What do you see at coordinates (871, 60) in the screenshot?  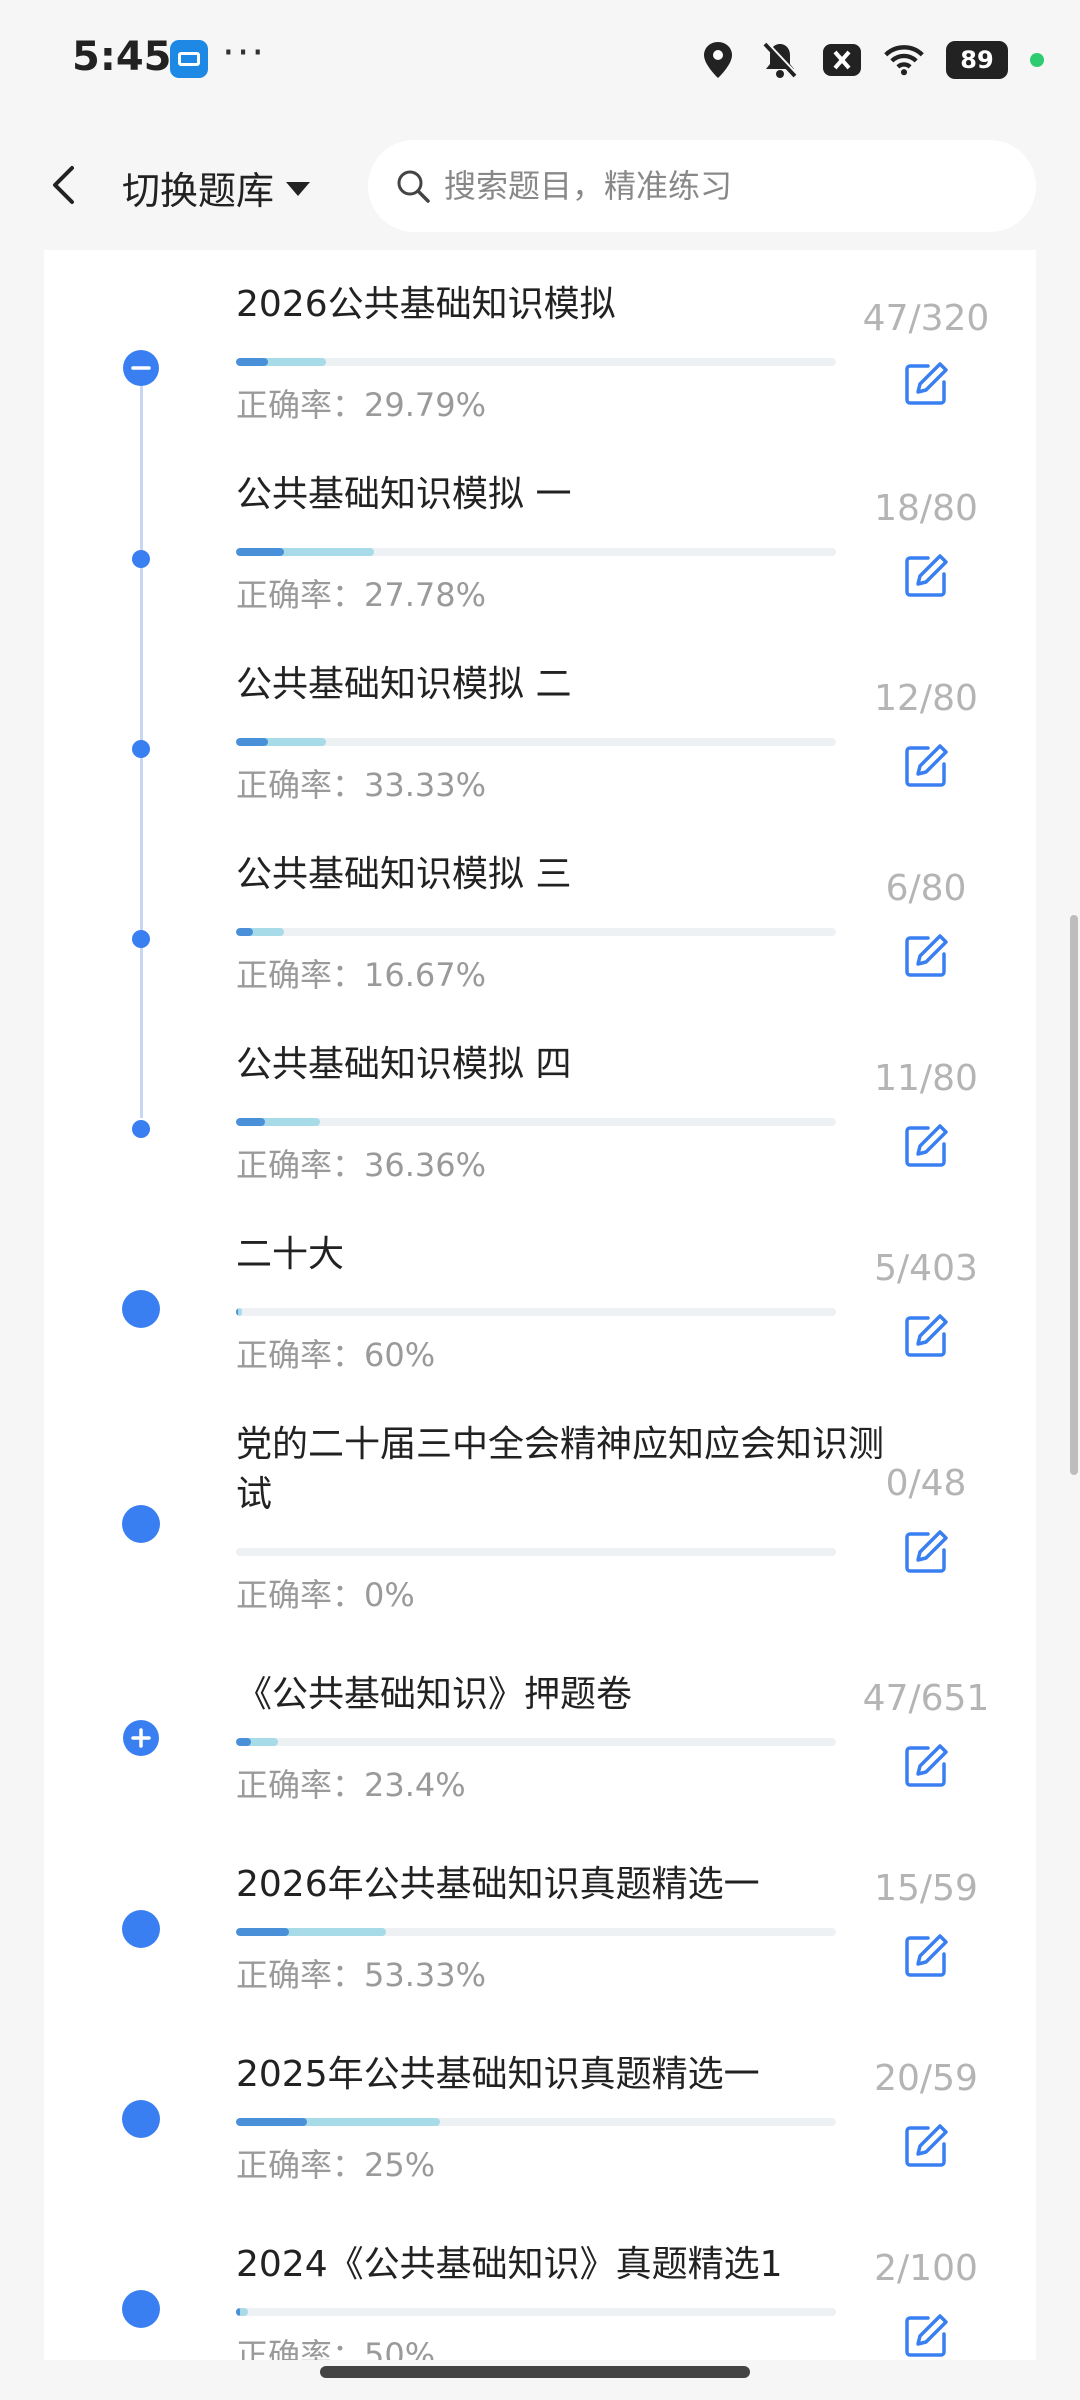 I see `status-icons: 89` at bounding box center [871, 60].